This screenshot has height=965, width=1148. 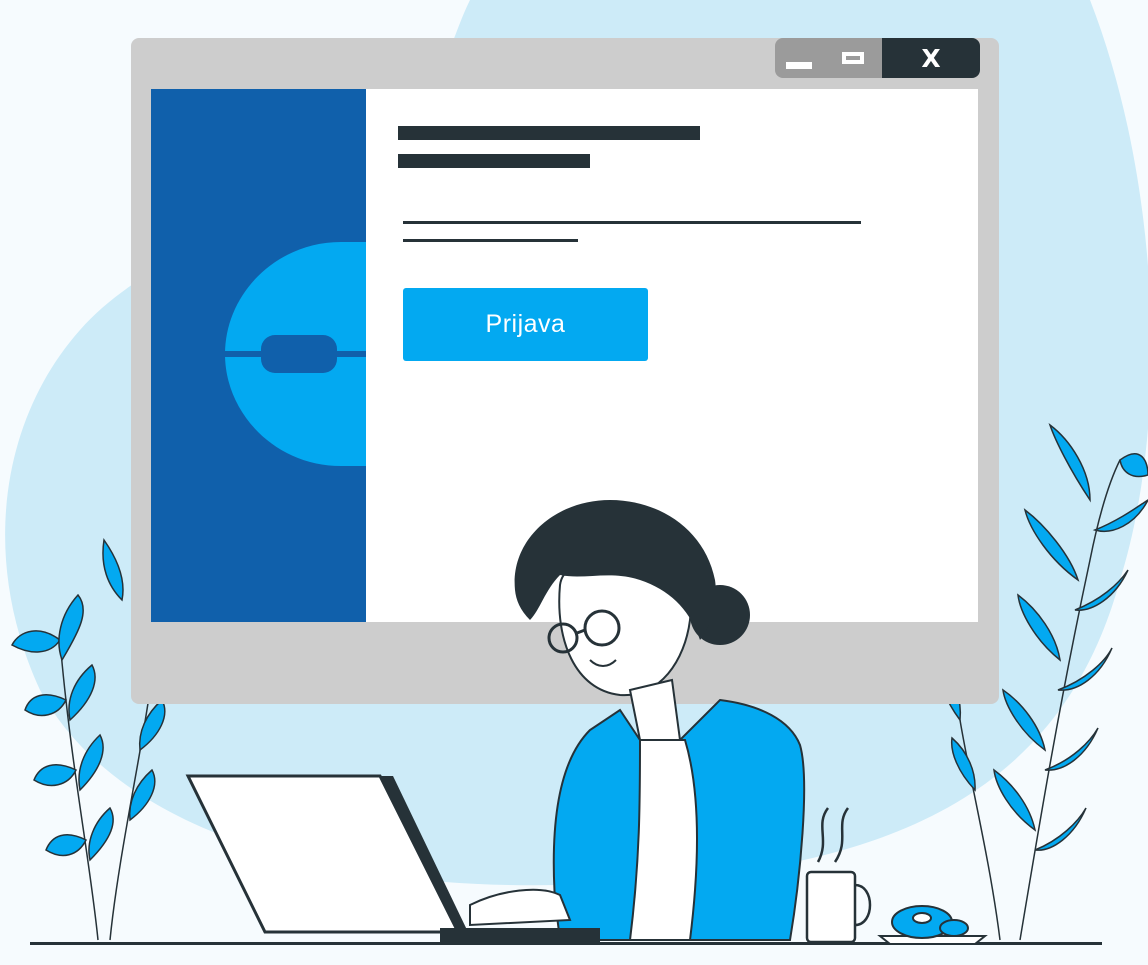 What do you see at coordinates (323, 854) in the screenshot?
I see `laptop-screen` at bounding box center [323, 854].